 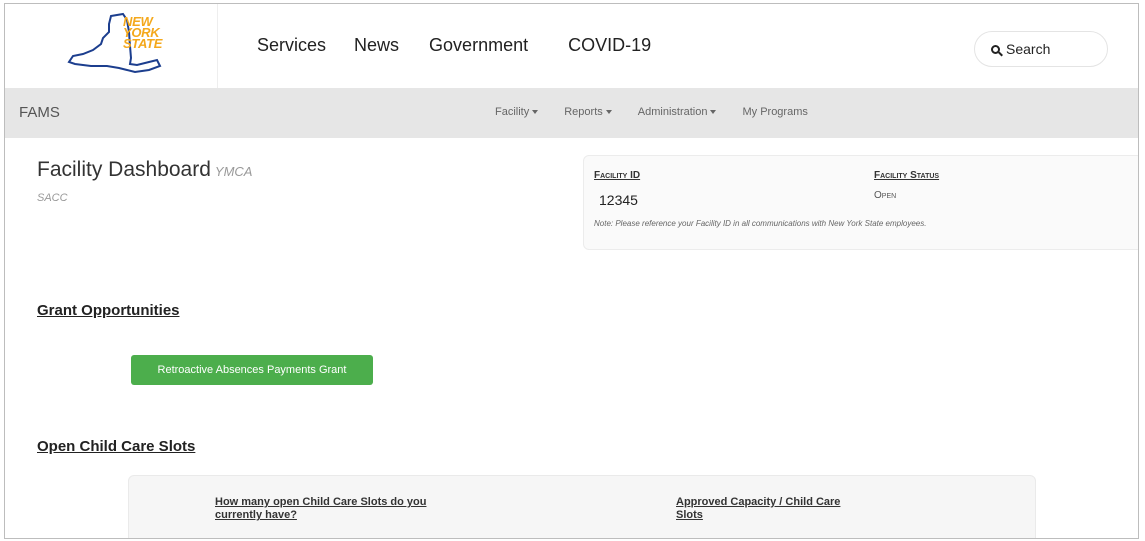 What do you see at coordinates (478, 45) in the screenshot?
I see `nav-government-link: Government` at bounding box center [478, 45].